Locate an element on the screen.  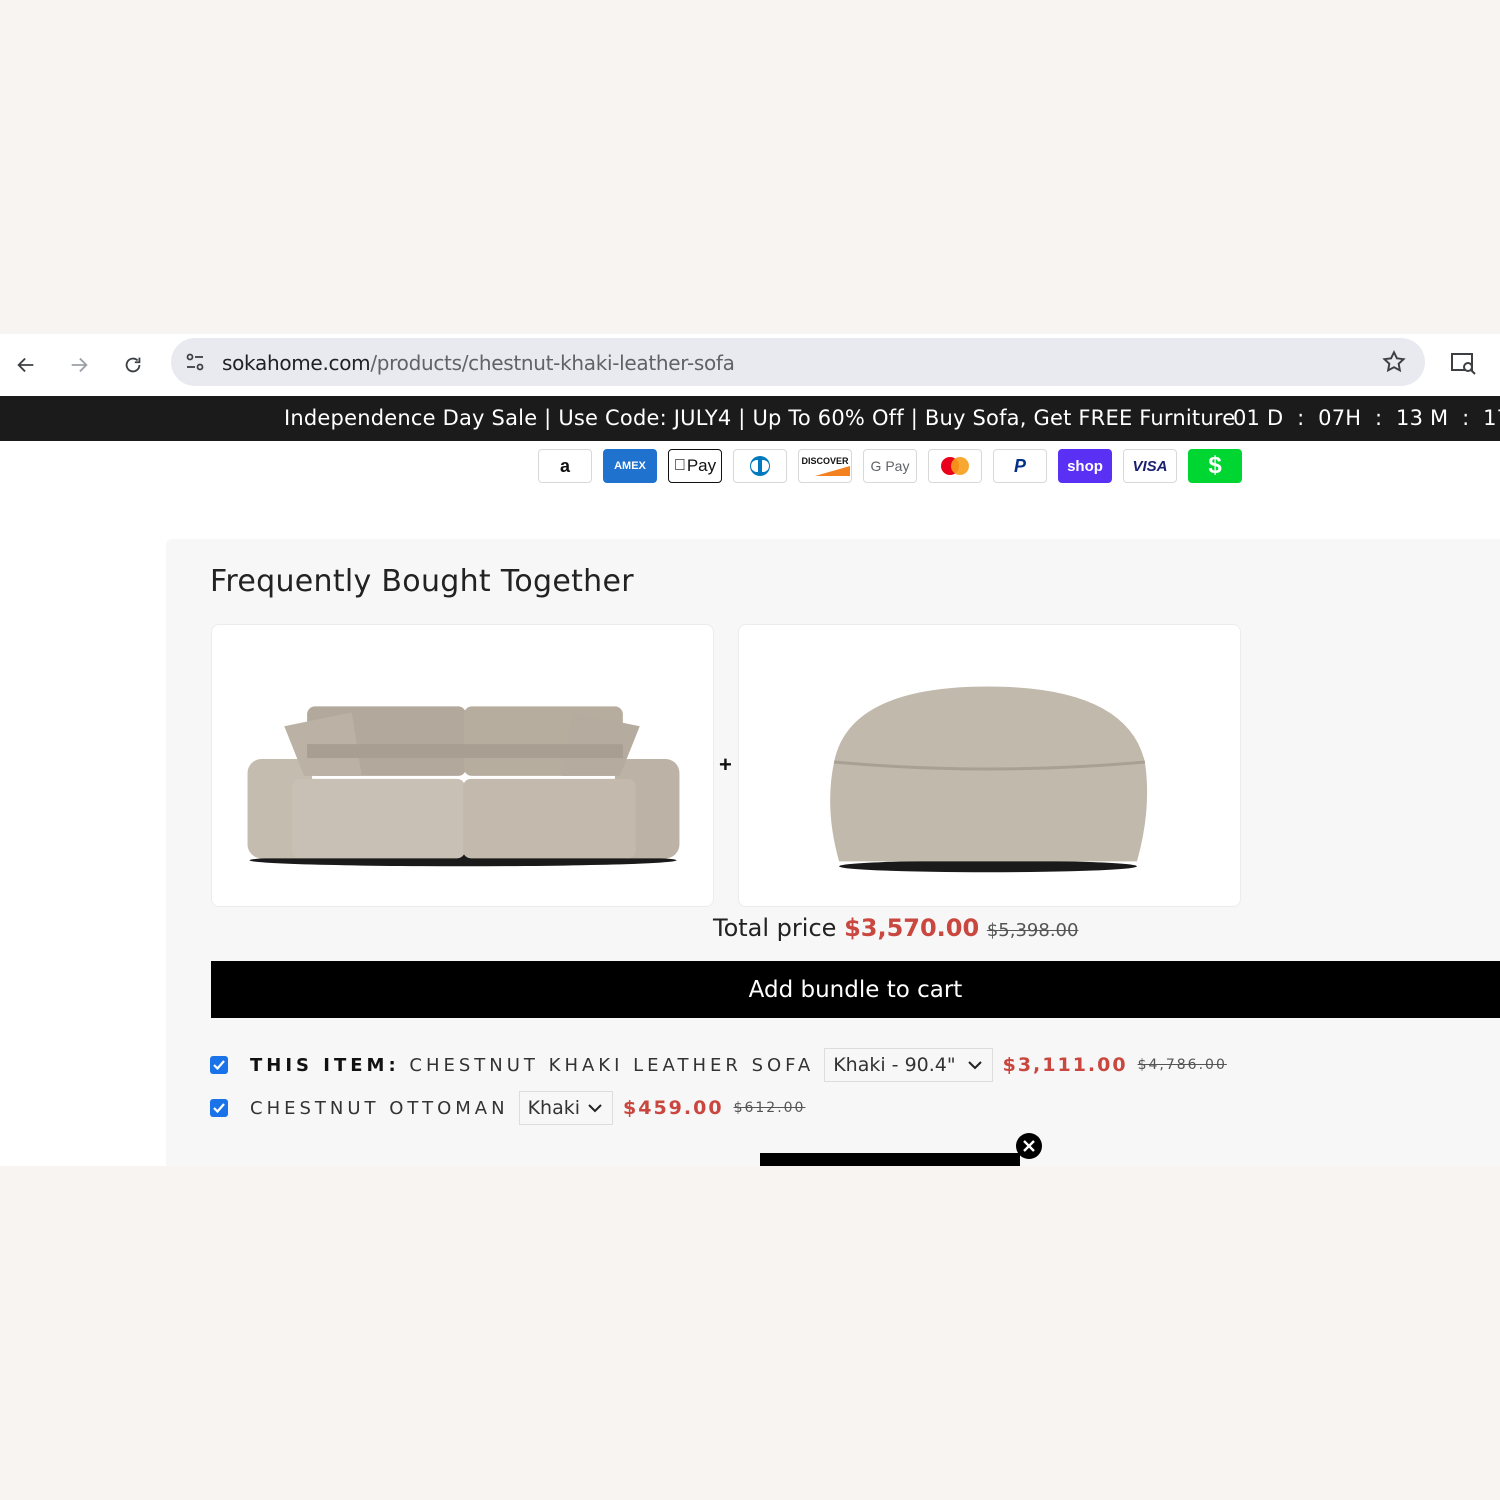
visa-label: VISA is located at coordinates (1150, 466).